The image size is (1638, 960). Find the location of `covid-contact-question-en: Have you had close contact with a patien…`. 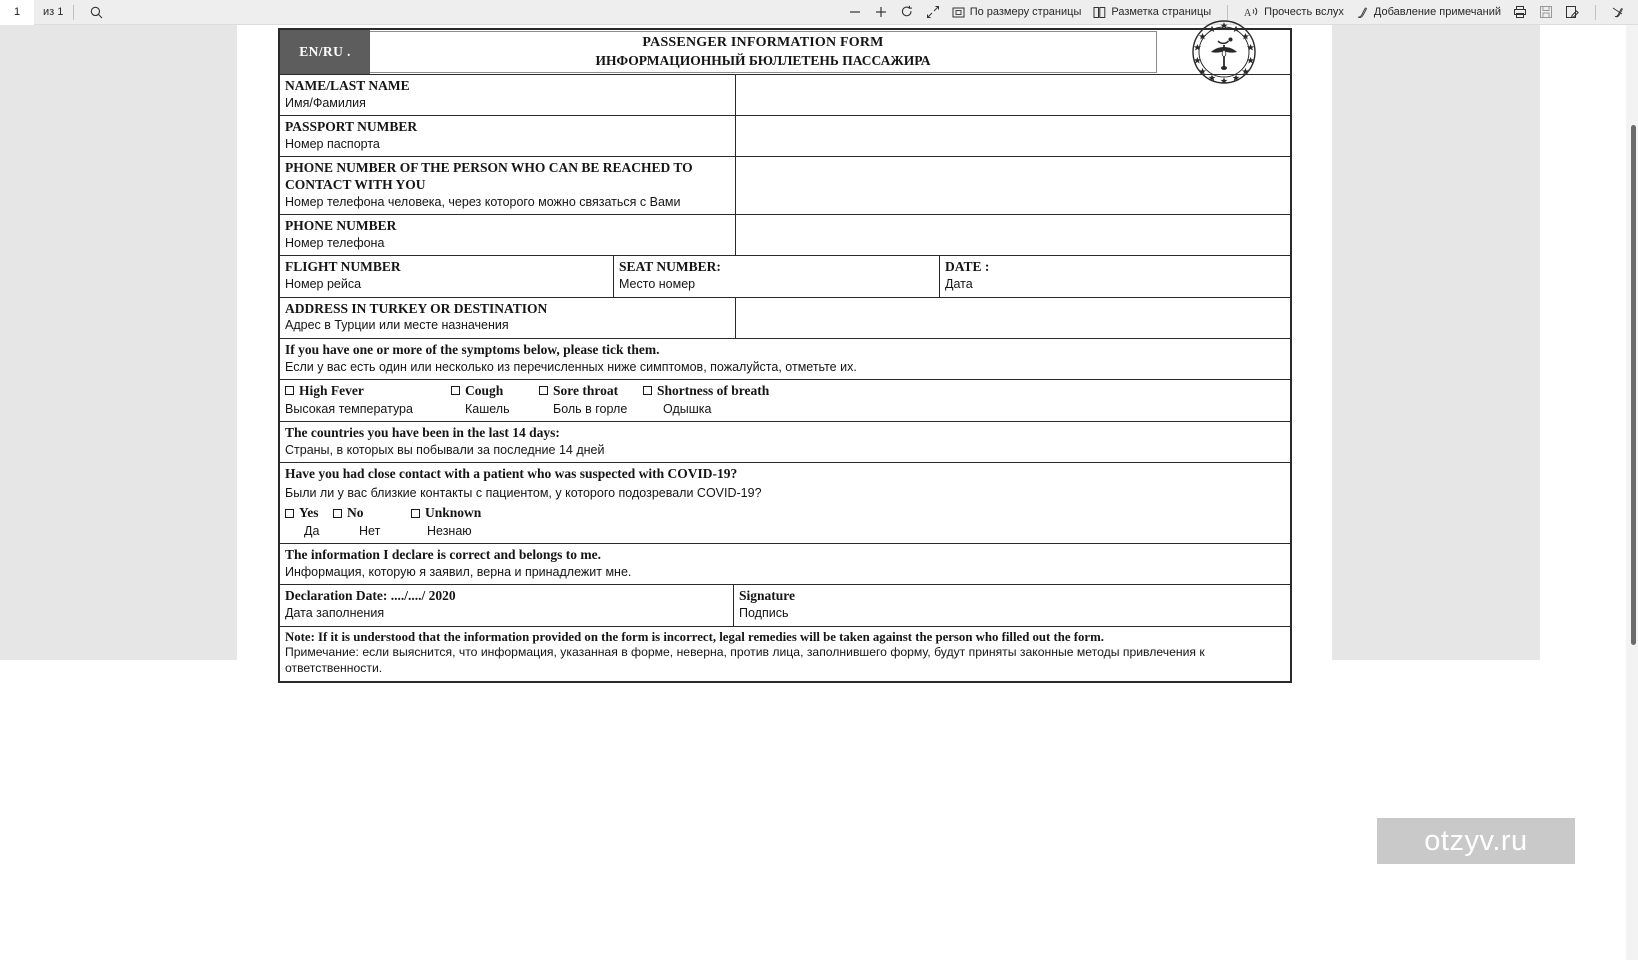

covid-contact-question-en: Have you had close contact with a patien… is located at coordinates (511, 473).